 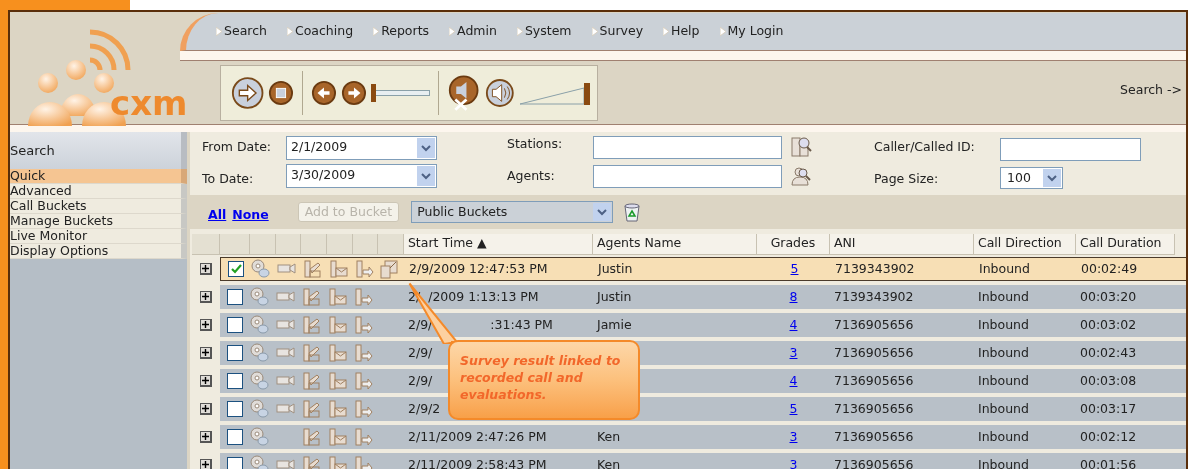 I want to click on sidebar-item: Manage Buckets, so click(x=98, y=221).